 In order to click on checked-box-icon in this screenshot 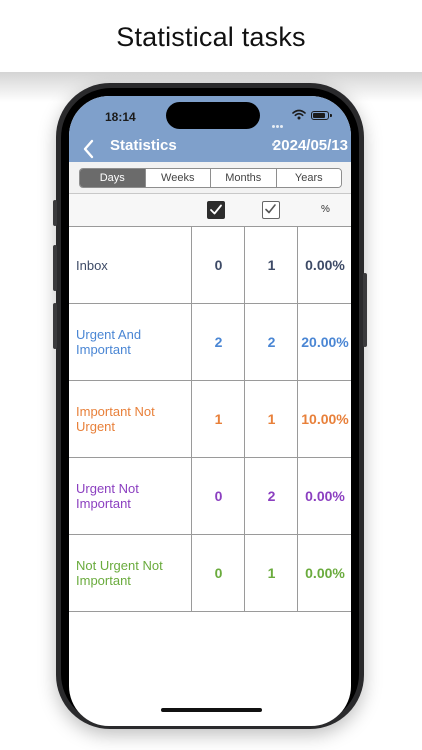, I will do `click(216, 210)`.